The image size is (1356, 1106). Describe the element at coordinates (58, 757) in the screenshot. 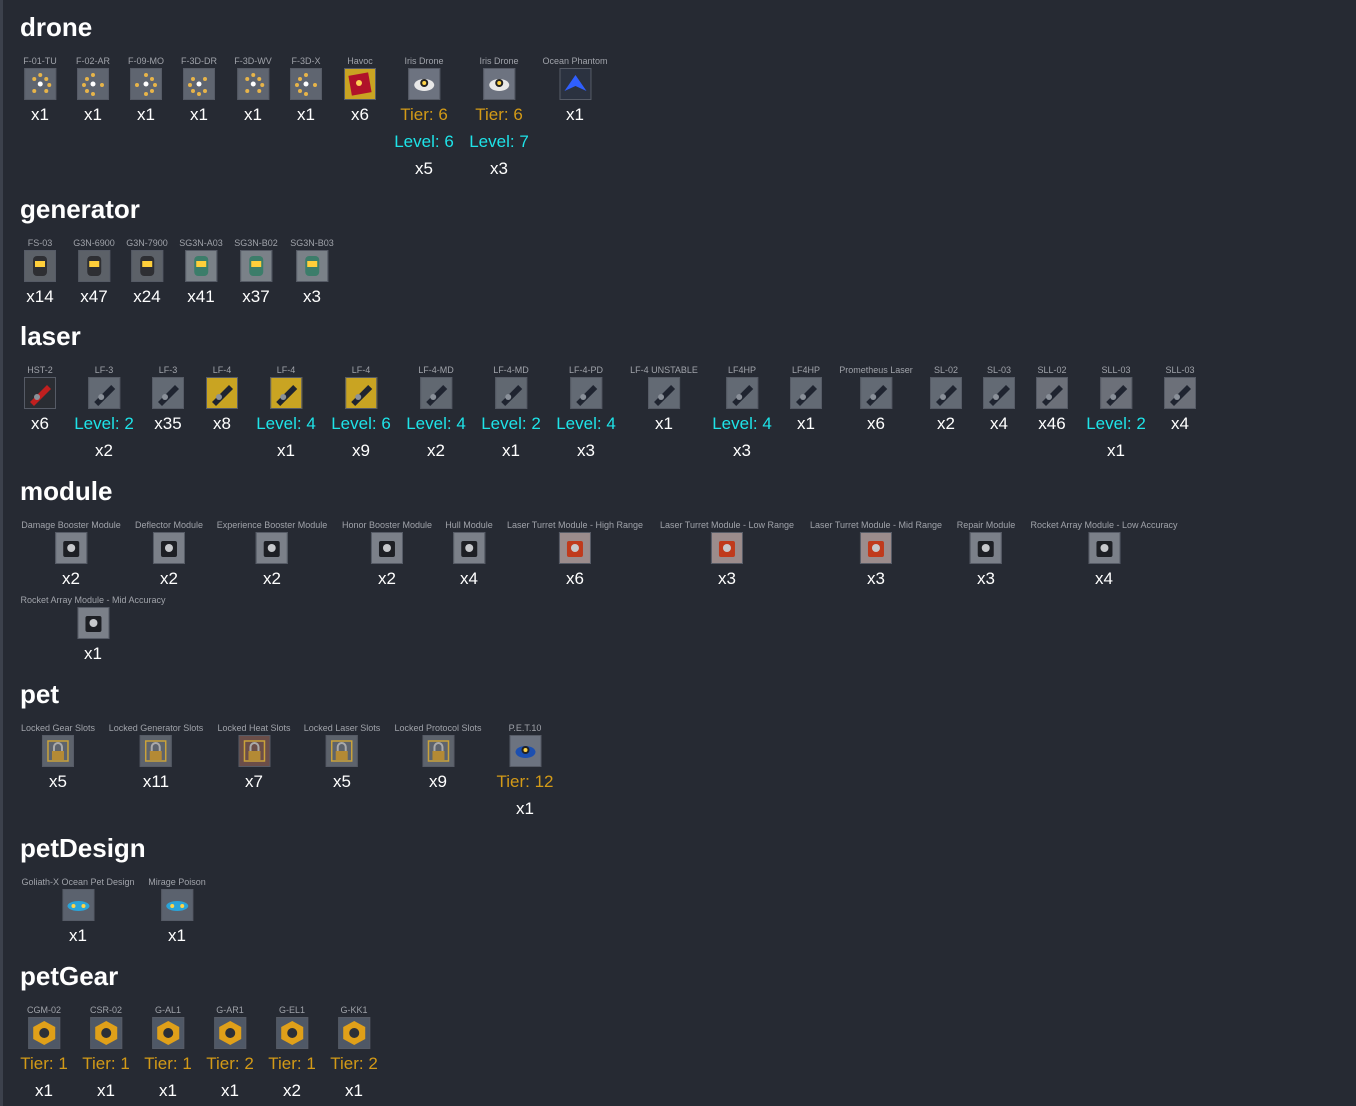

I see `inventory-item-locked-gear-slots: Locked Gear Slots x5` at that location.